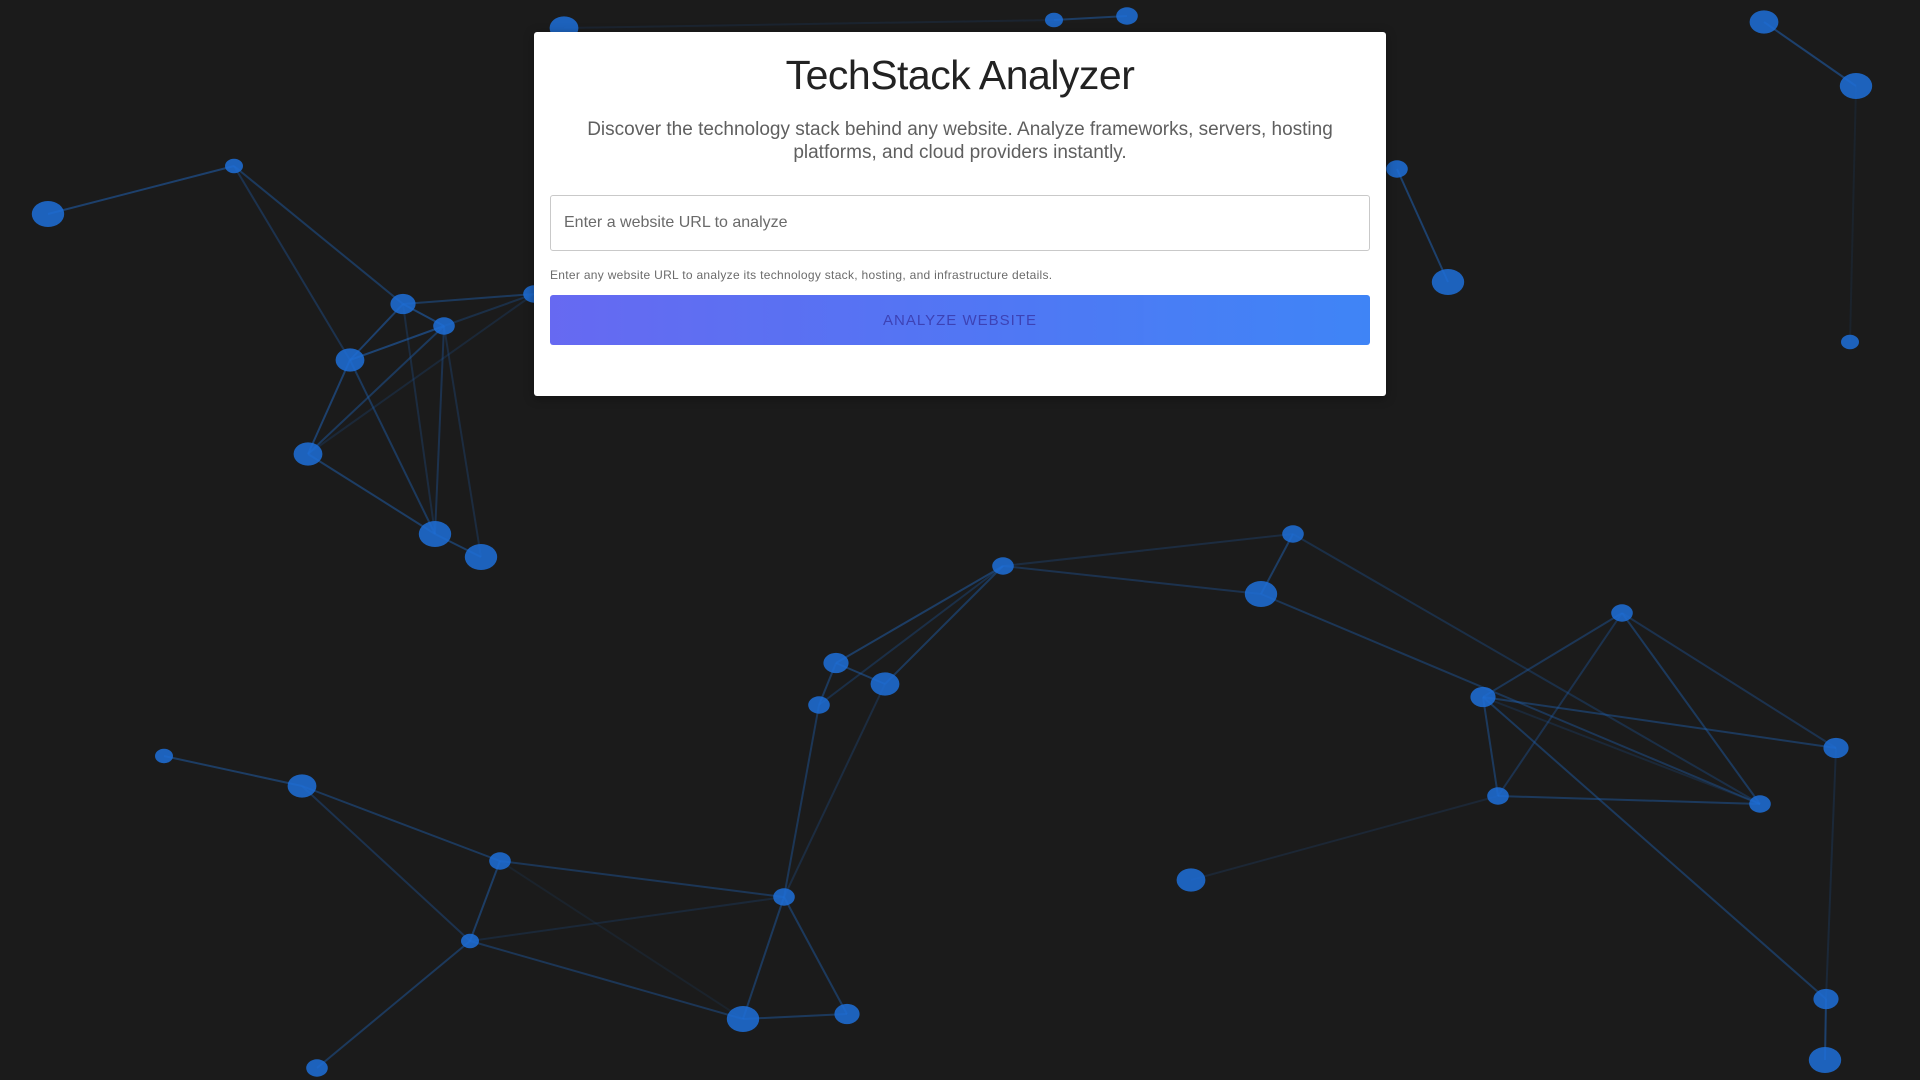 The width and height of the screenshot is (1920, 1080). What do you see at coordinates (960, 320) in the screenshot?
I see `analyze-website-button: ANALYZE WEBSITE` at bounding box center [960, 320].